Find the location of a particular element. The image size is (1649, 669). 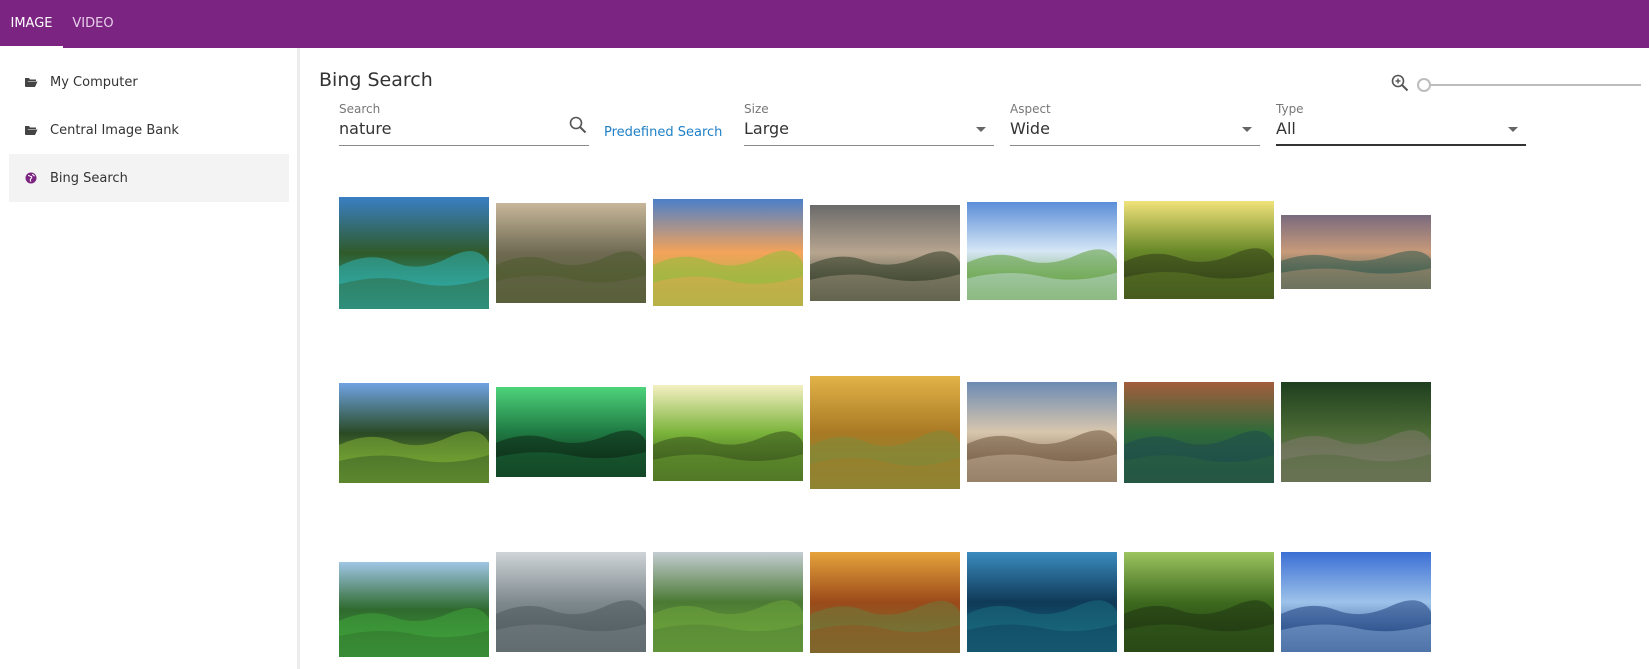

size-value: Large is located at coordinates (767, 128).